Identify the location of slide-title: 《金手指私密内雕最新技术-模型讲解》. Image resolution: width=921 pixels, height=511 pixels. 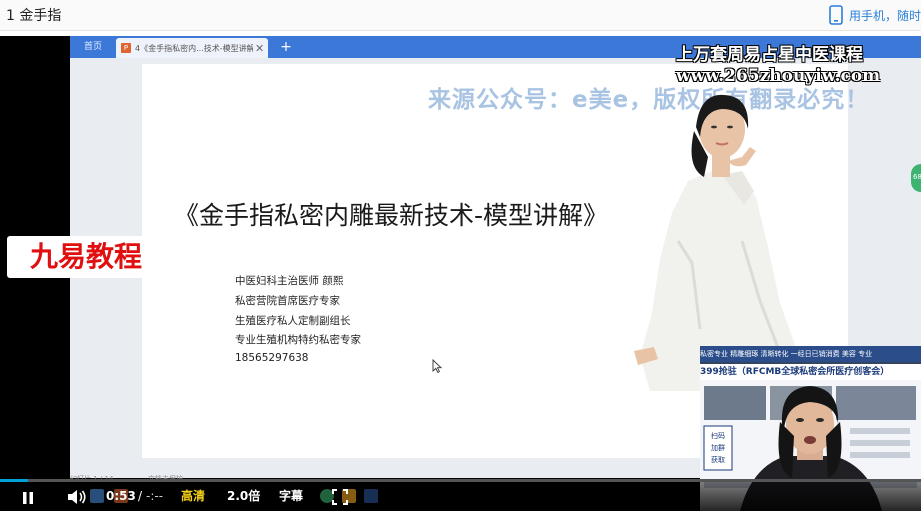
(391, 215).